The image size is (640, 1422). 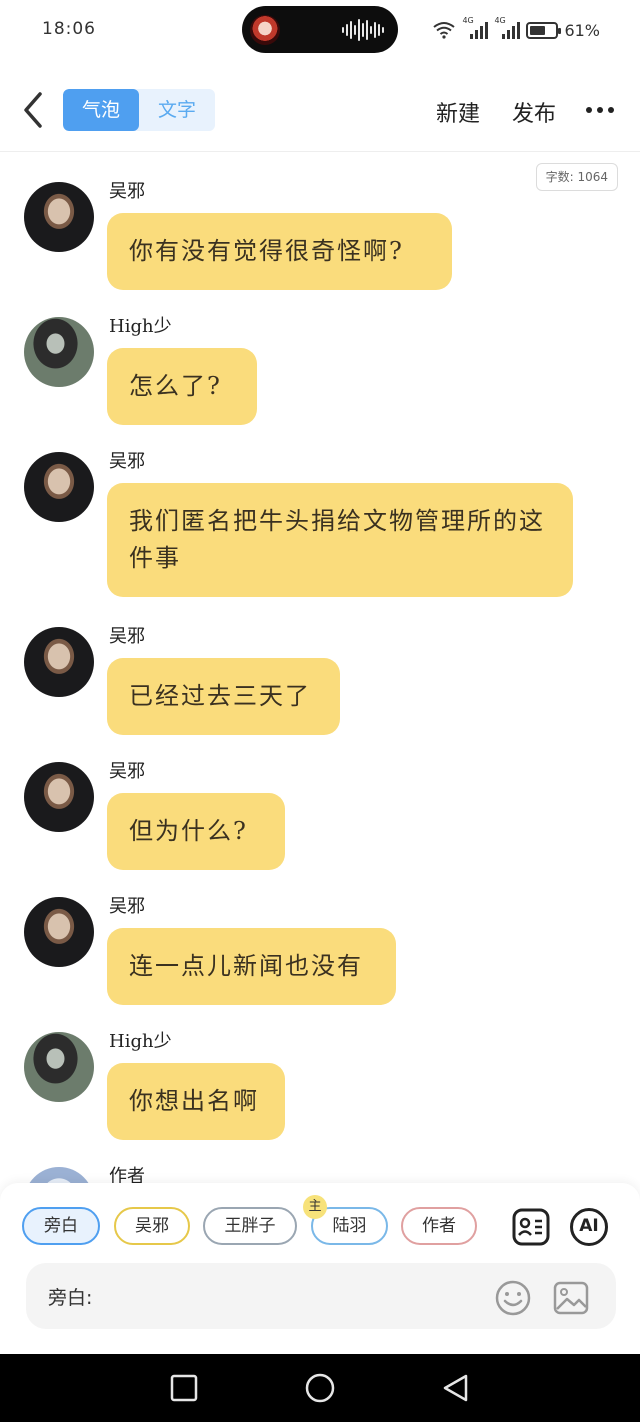 I want to click on circle-icon, so click(x=320, y=1388).